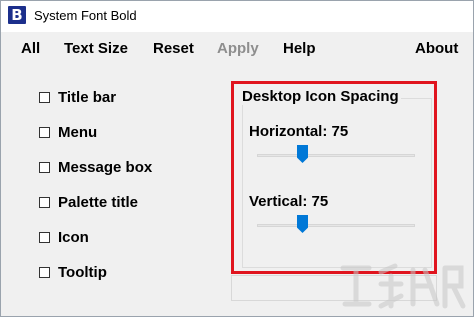 Image resolution: width=474 pixels, height=317 pixels. I want to click on option-tooltip: Tooltip, so click(73, 272).